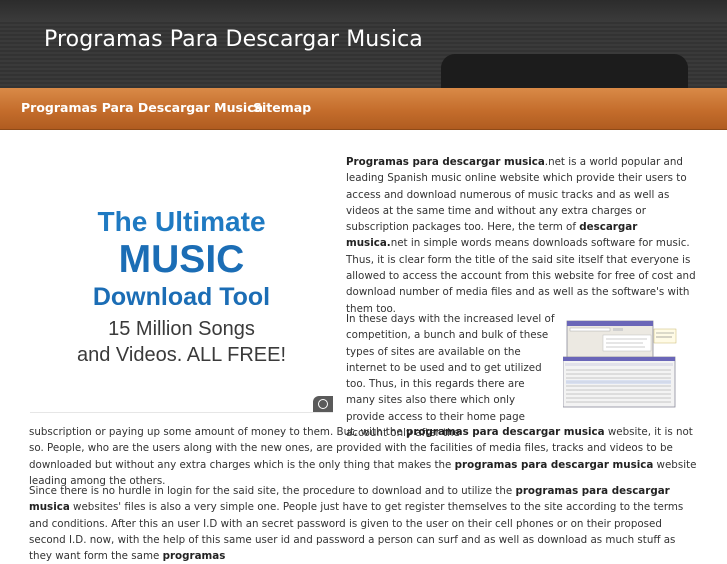  Describe the element at coordinates (181, 259) in the screenshot. I see `ad-headline-music: MUSIC` at that location.